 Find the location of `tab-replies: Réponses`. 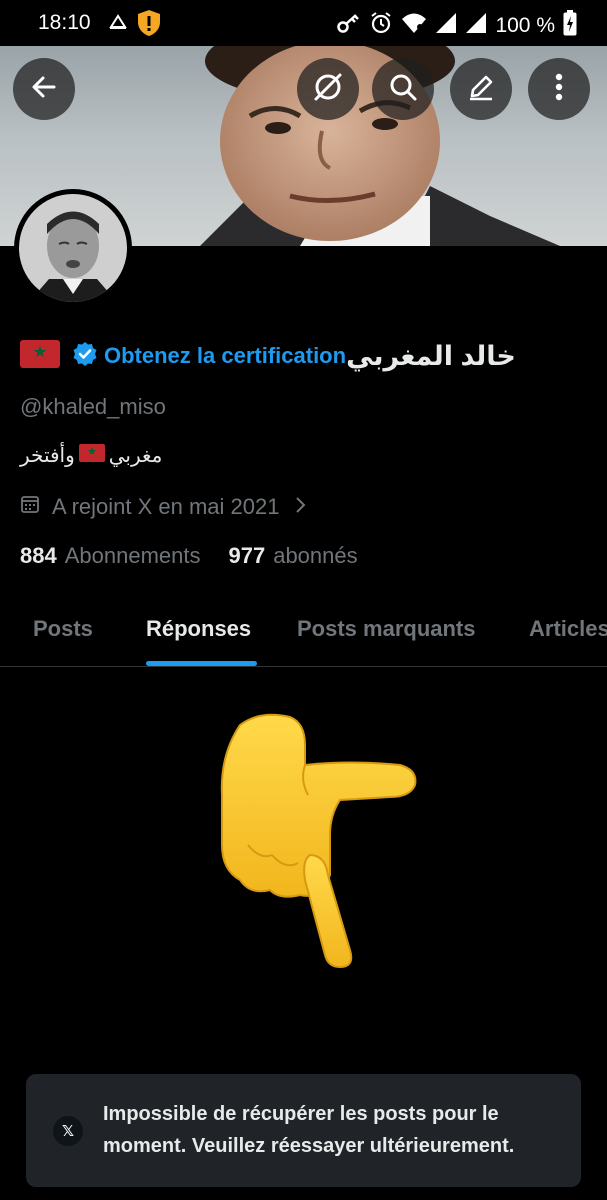

tab-replies: Réponses is located at coordinates (198, 629).